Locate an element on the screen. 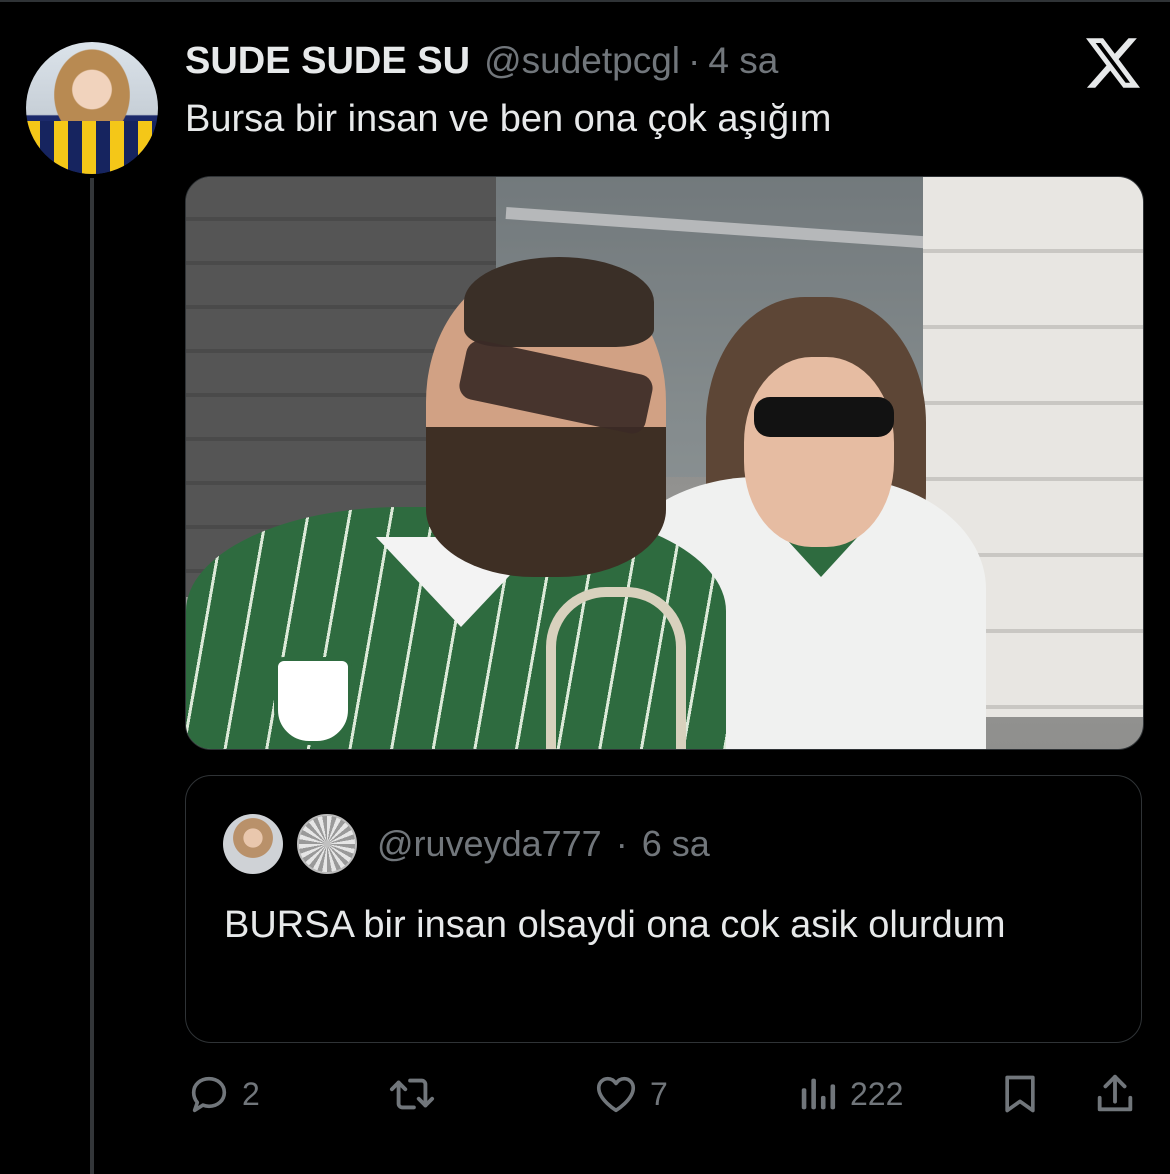 The image size is (1170, 1174). top-divider is located at coordinates (585, 1).